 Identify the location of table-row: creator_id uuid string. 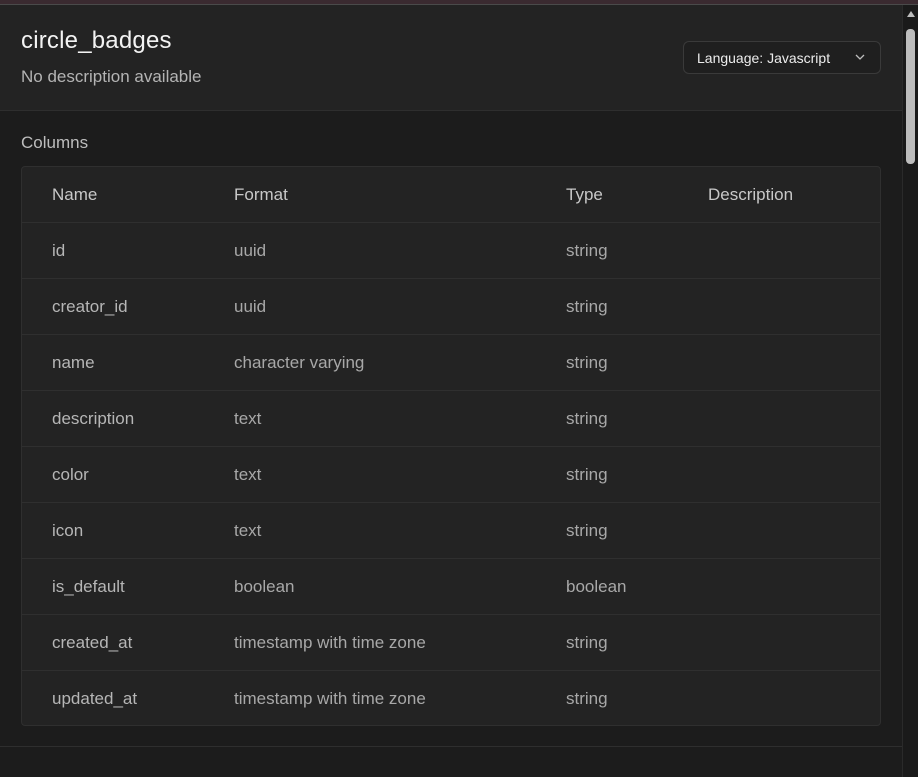
(451, 307).